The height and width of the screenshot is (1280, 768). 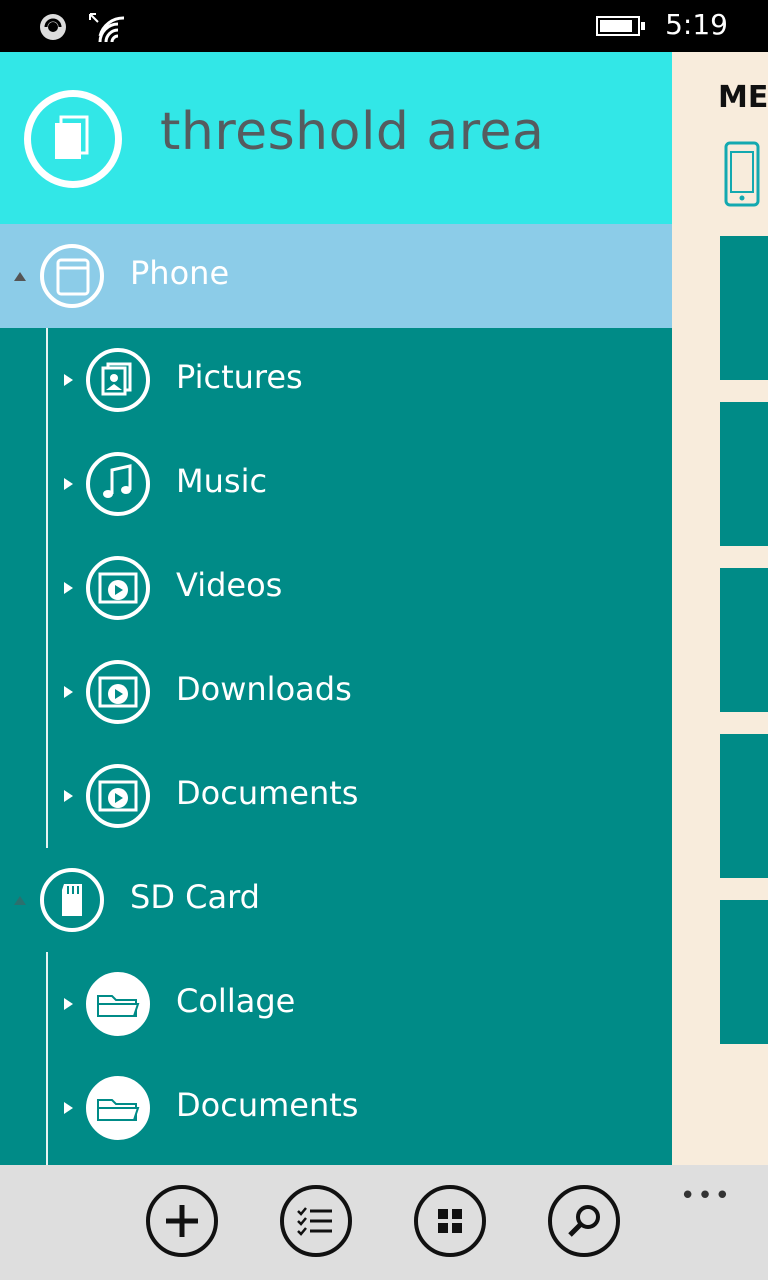 What do you see at coordinates (336, 484) in the screenshot?
I see `tree-item-music: Music` at bounding box center [336, 484].